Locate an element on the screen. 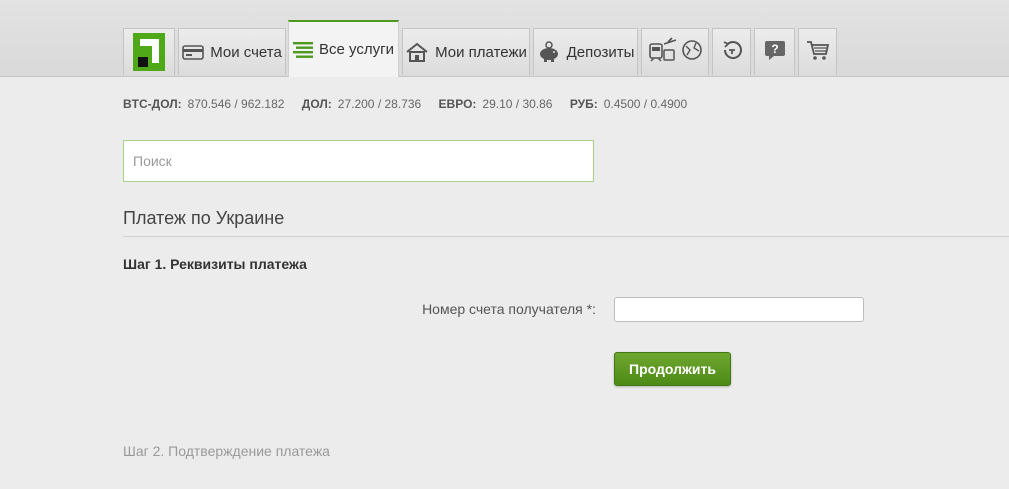  tab-label: Все услуги is located at coordinates (356, 49).